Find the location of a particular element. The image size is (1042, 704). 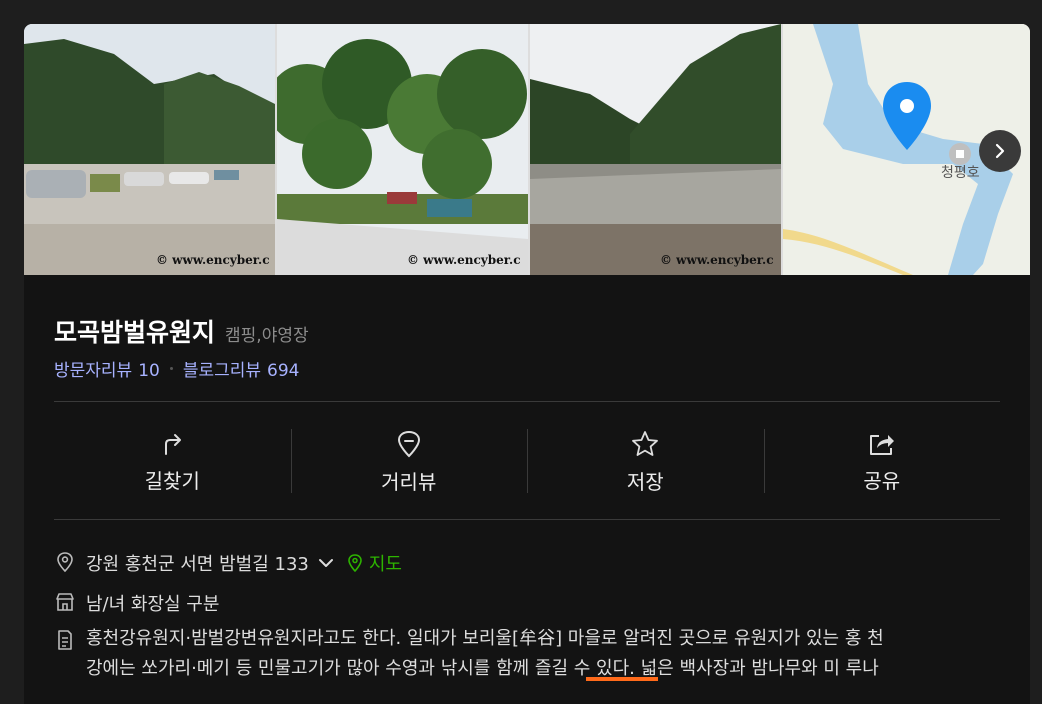

photo-1: © www.encyber.c is located at coordinates (149, 149).